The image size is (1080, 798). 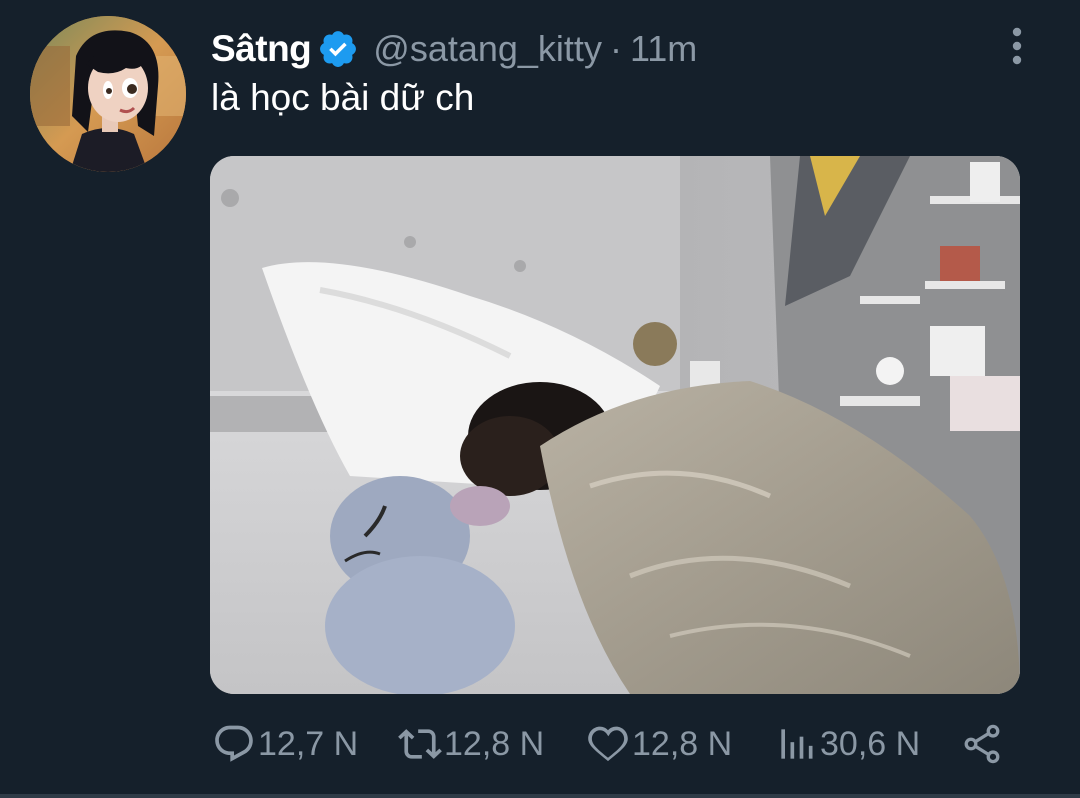 I want to click on share-icon, so click(x=982, y=744).